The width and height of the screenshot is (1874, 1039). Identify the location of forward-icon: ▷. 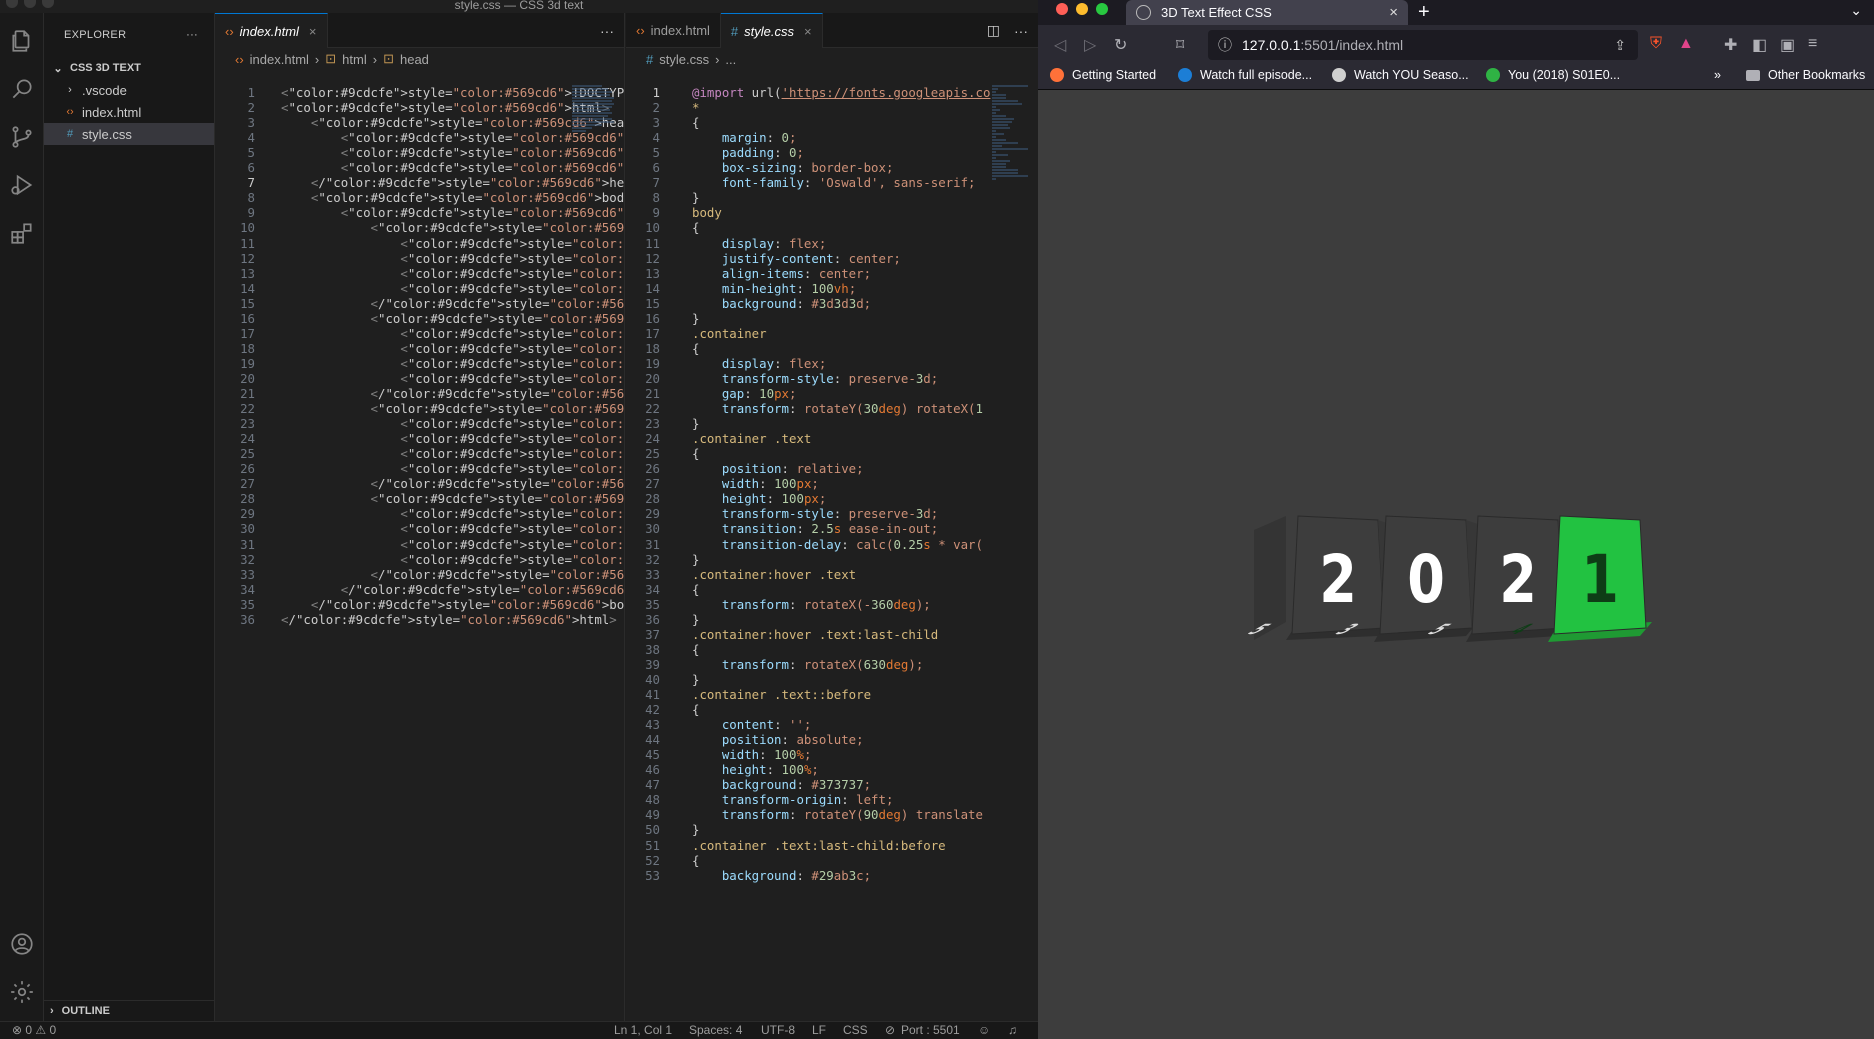
(1090, 45).